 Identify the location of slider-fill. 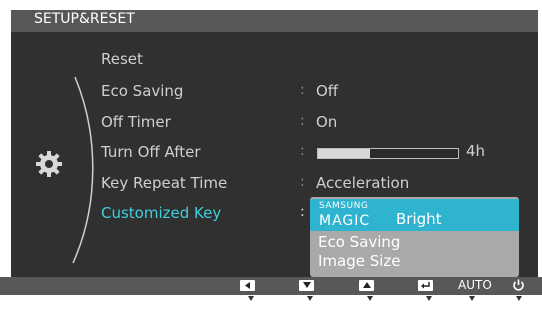
(344, 153).